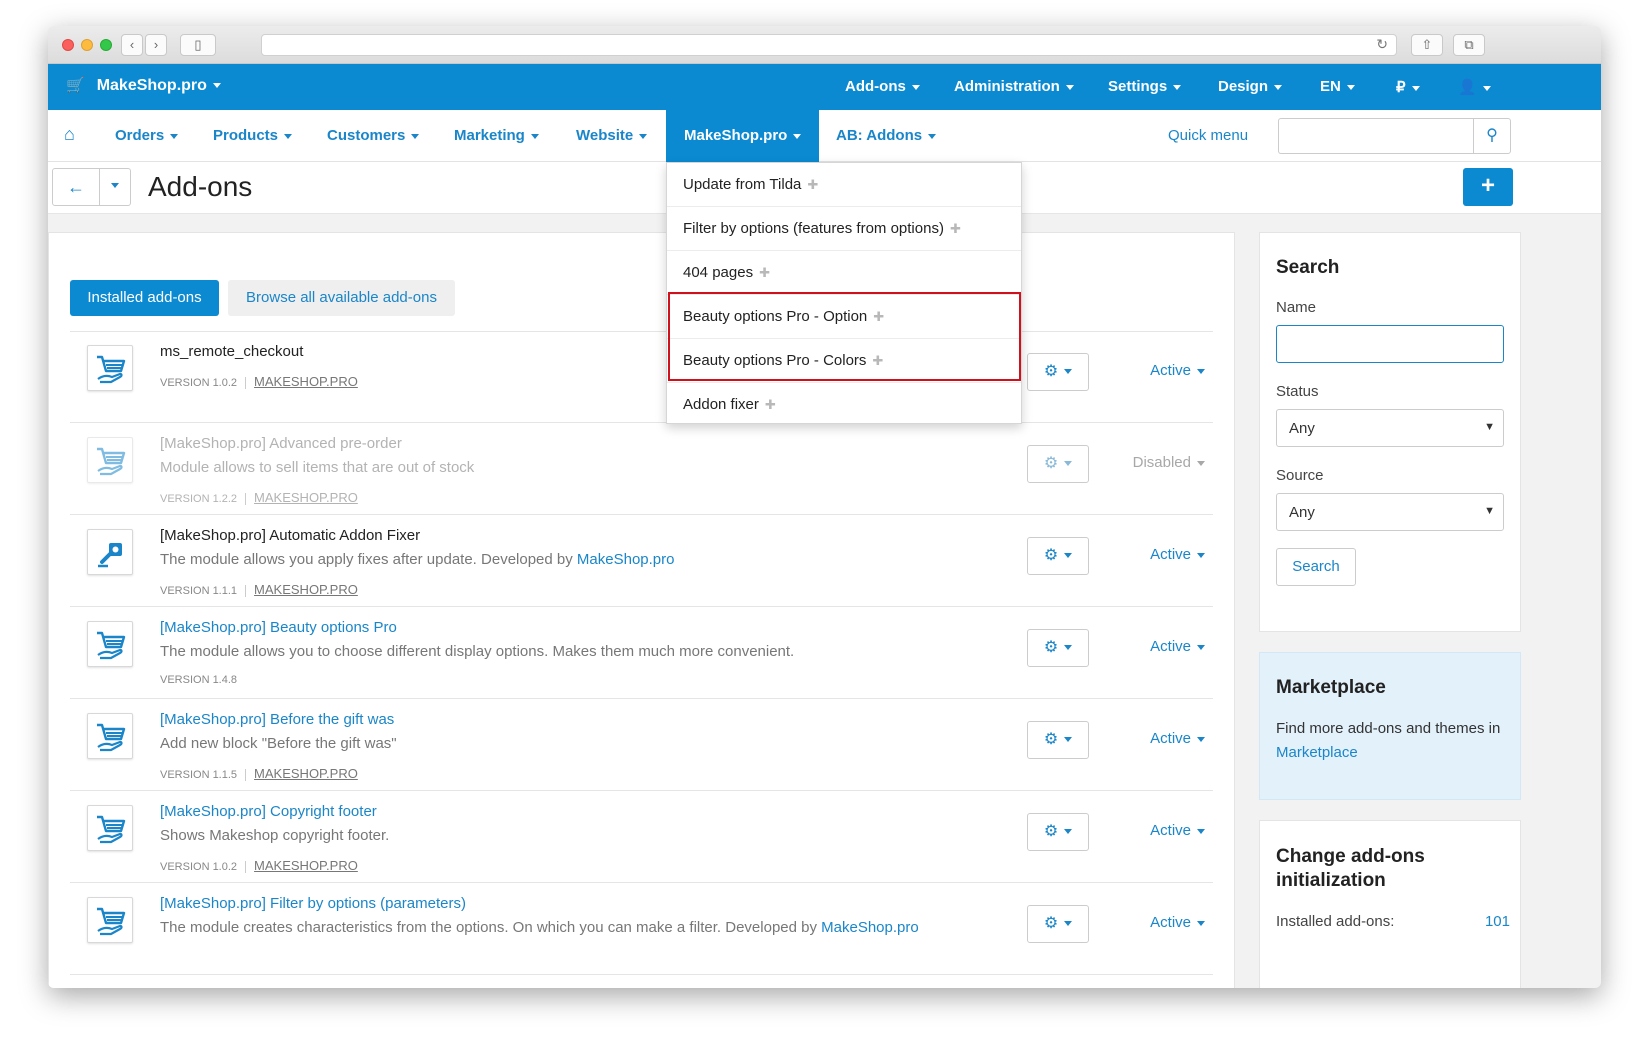  What do you see at coordinates (844, 185) in the screenshot?
I see `menu-item-update-from-tilda: Update from Tilda ✚` at bounding box center [844, 185].